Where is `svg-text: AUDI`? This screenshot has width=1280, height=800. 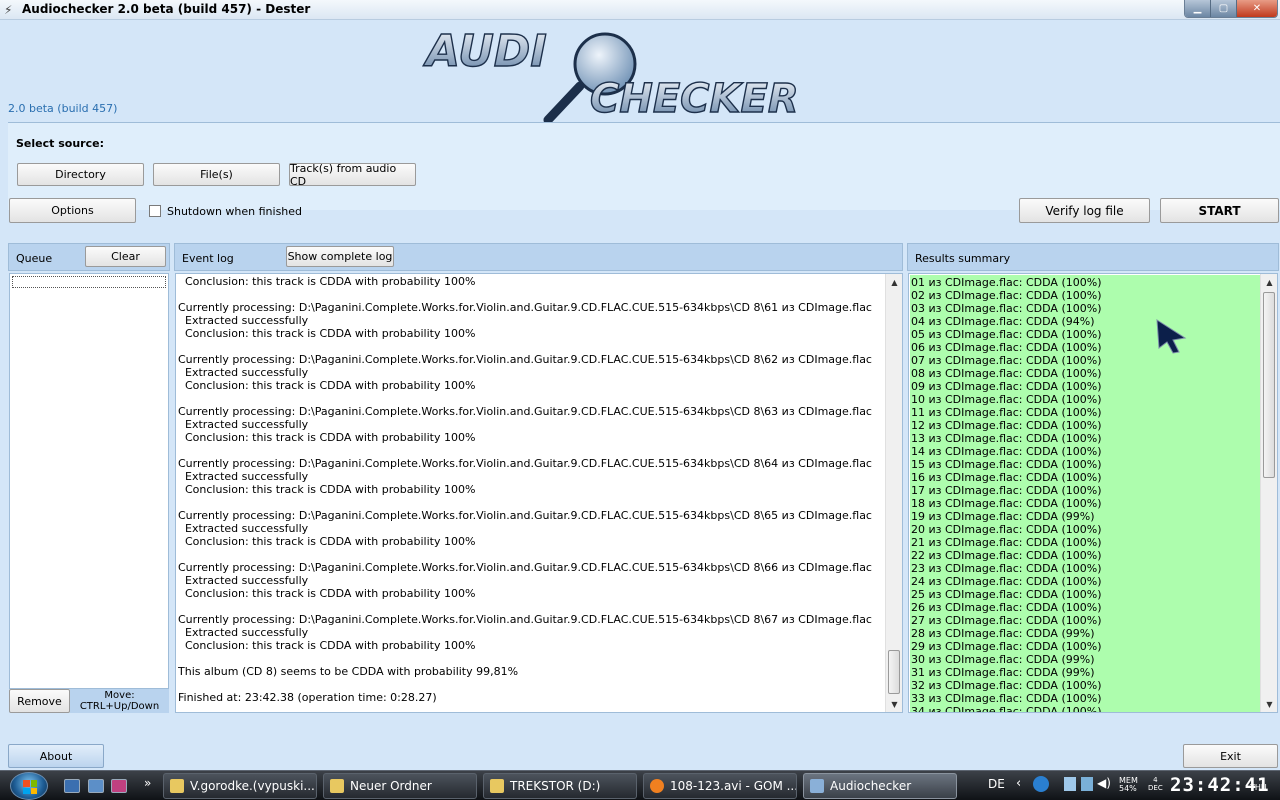 svg-text: AUDI is located at coordinates (485, 51).